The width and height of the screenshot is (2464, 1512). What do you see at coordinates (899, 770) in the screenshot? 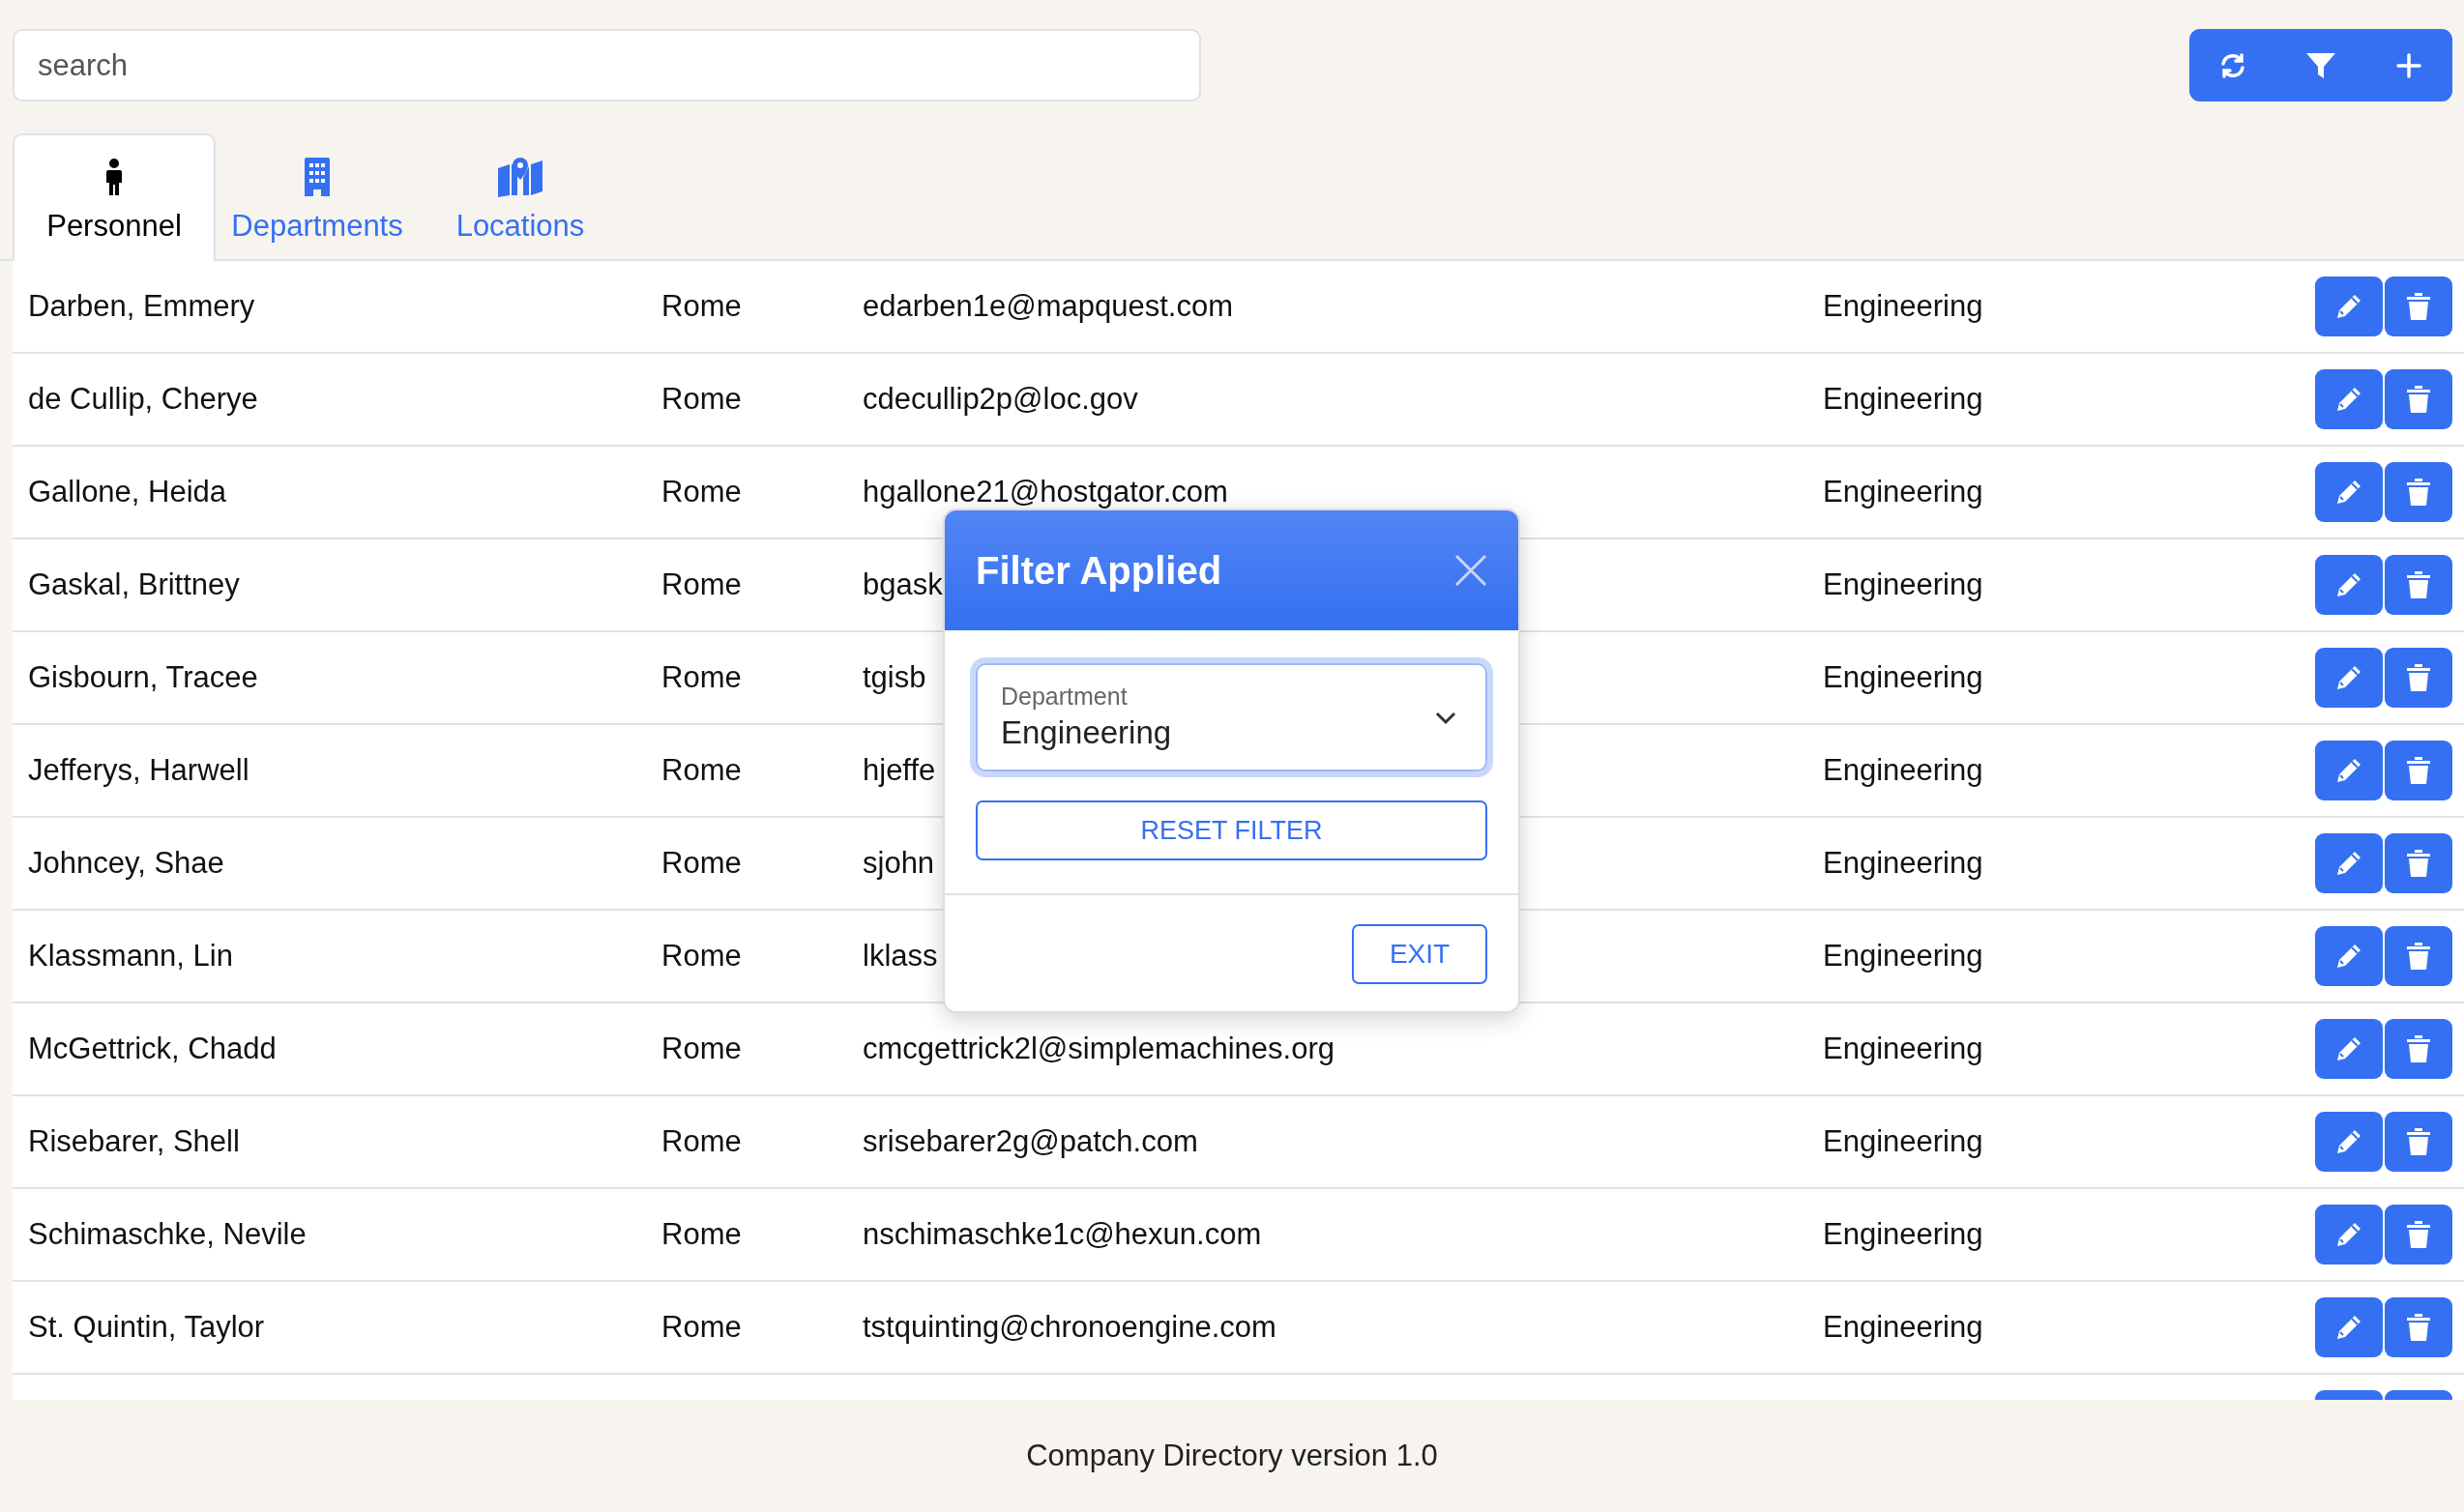
I see `table-cell: hjeffe` at bounding box center [899, 770].